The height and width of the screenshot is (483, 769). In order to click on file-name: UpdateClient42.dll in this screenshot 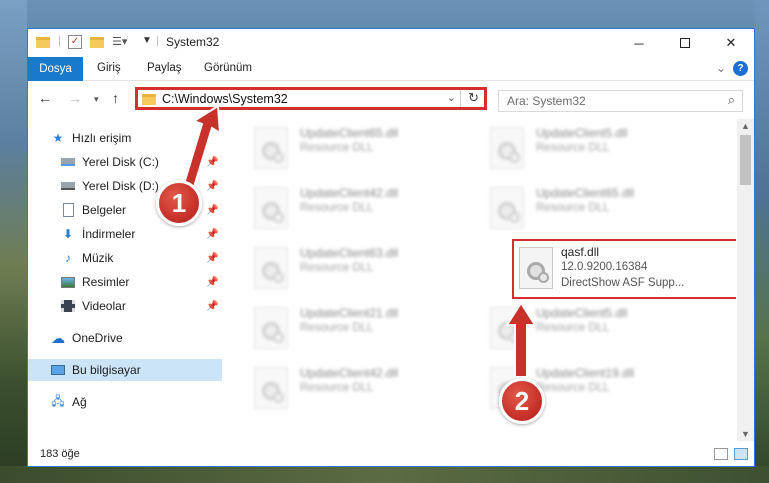, I will do `click(349, 193)`.